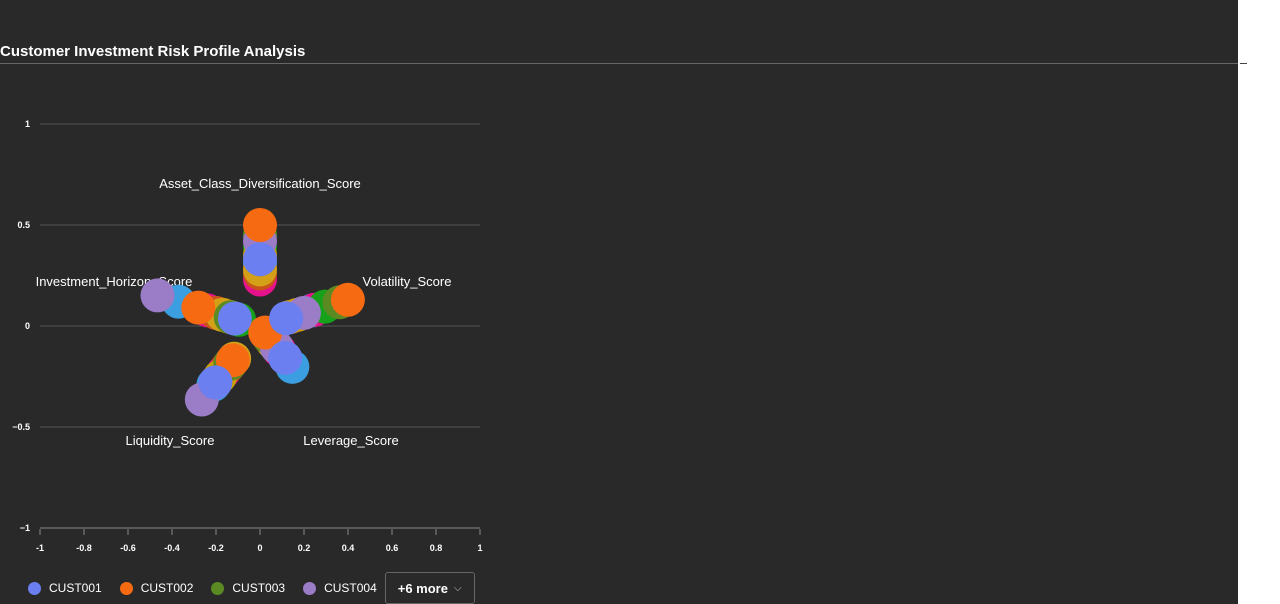 The height and width of the screenshot is (604, 1280). I want to click on legend-item-cust003: CUST003, so click(248, 588).